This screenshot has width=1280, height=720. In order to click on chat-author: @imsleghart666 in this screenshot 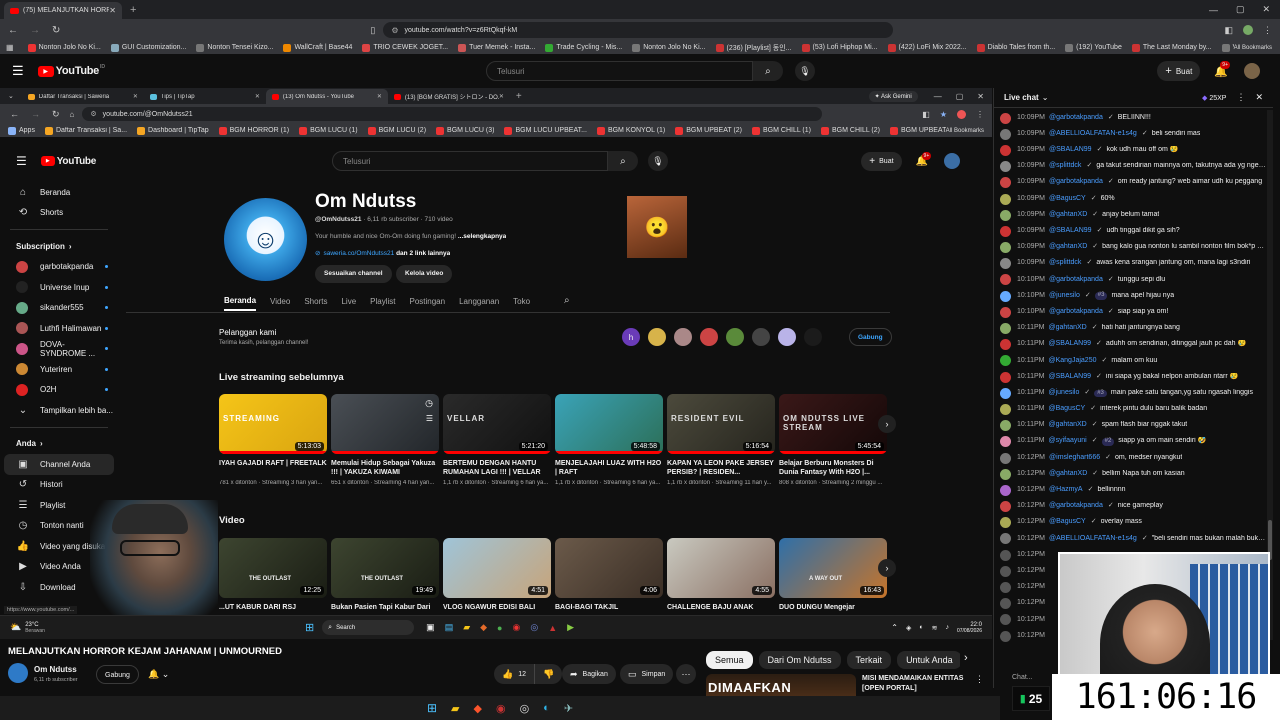, I will do `click(1074, 458)`.